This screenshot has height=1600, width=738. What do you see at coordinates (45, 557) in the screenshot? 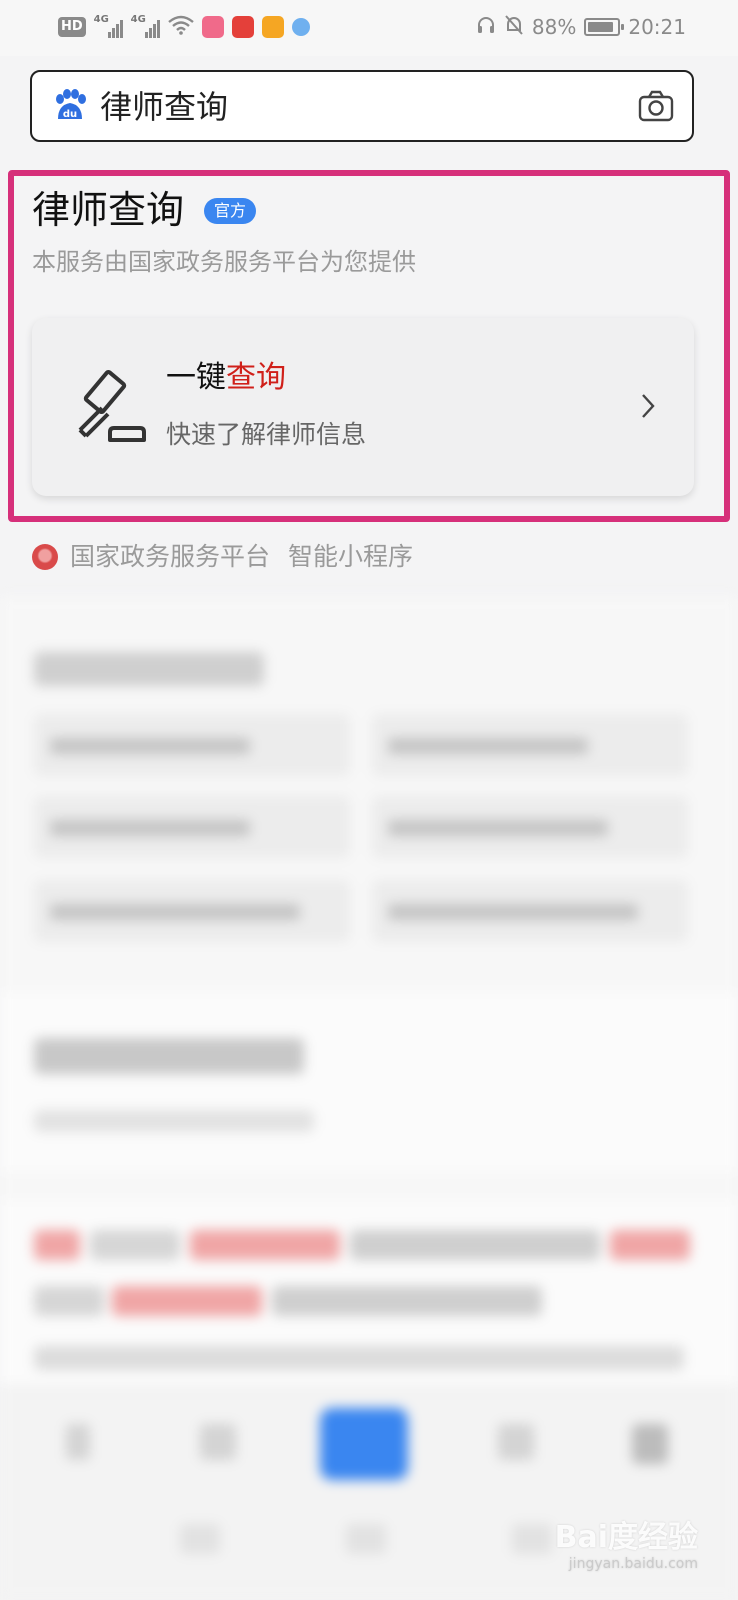
I see `gov-platform-logo-icon` at bounding box center [45, 557].